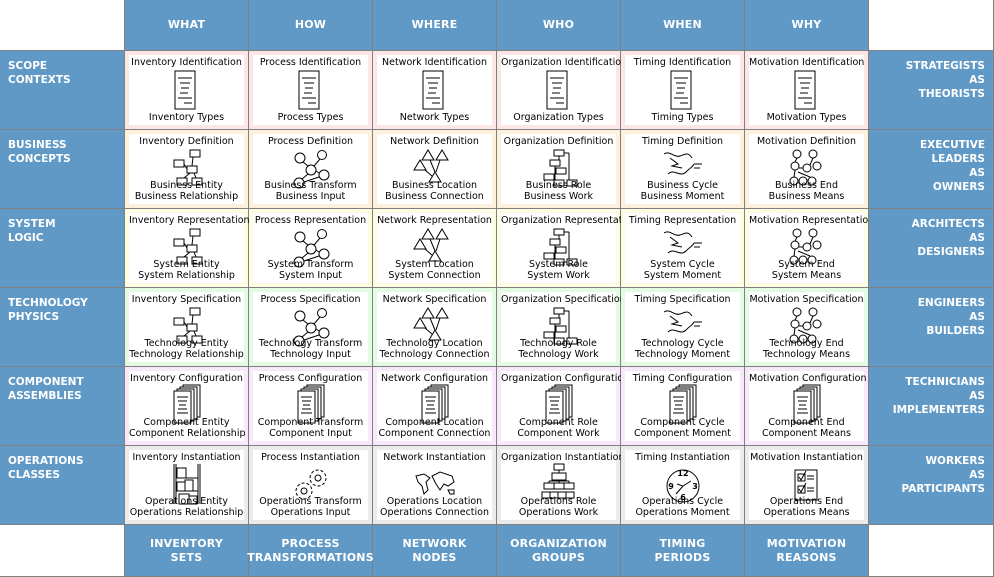 Image resolution: width=994 pixels, height=577 pixels. What do you see at coordinates (945, 382) in the screenshot?
I see `role-label-line: TECHNICIANS` at bounding box center [945, 382].